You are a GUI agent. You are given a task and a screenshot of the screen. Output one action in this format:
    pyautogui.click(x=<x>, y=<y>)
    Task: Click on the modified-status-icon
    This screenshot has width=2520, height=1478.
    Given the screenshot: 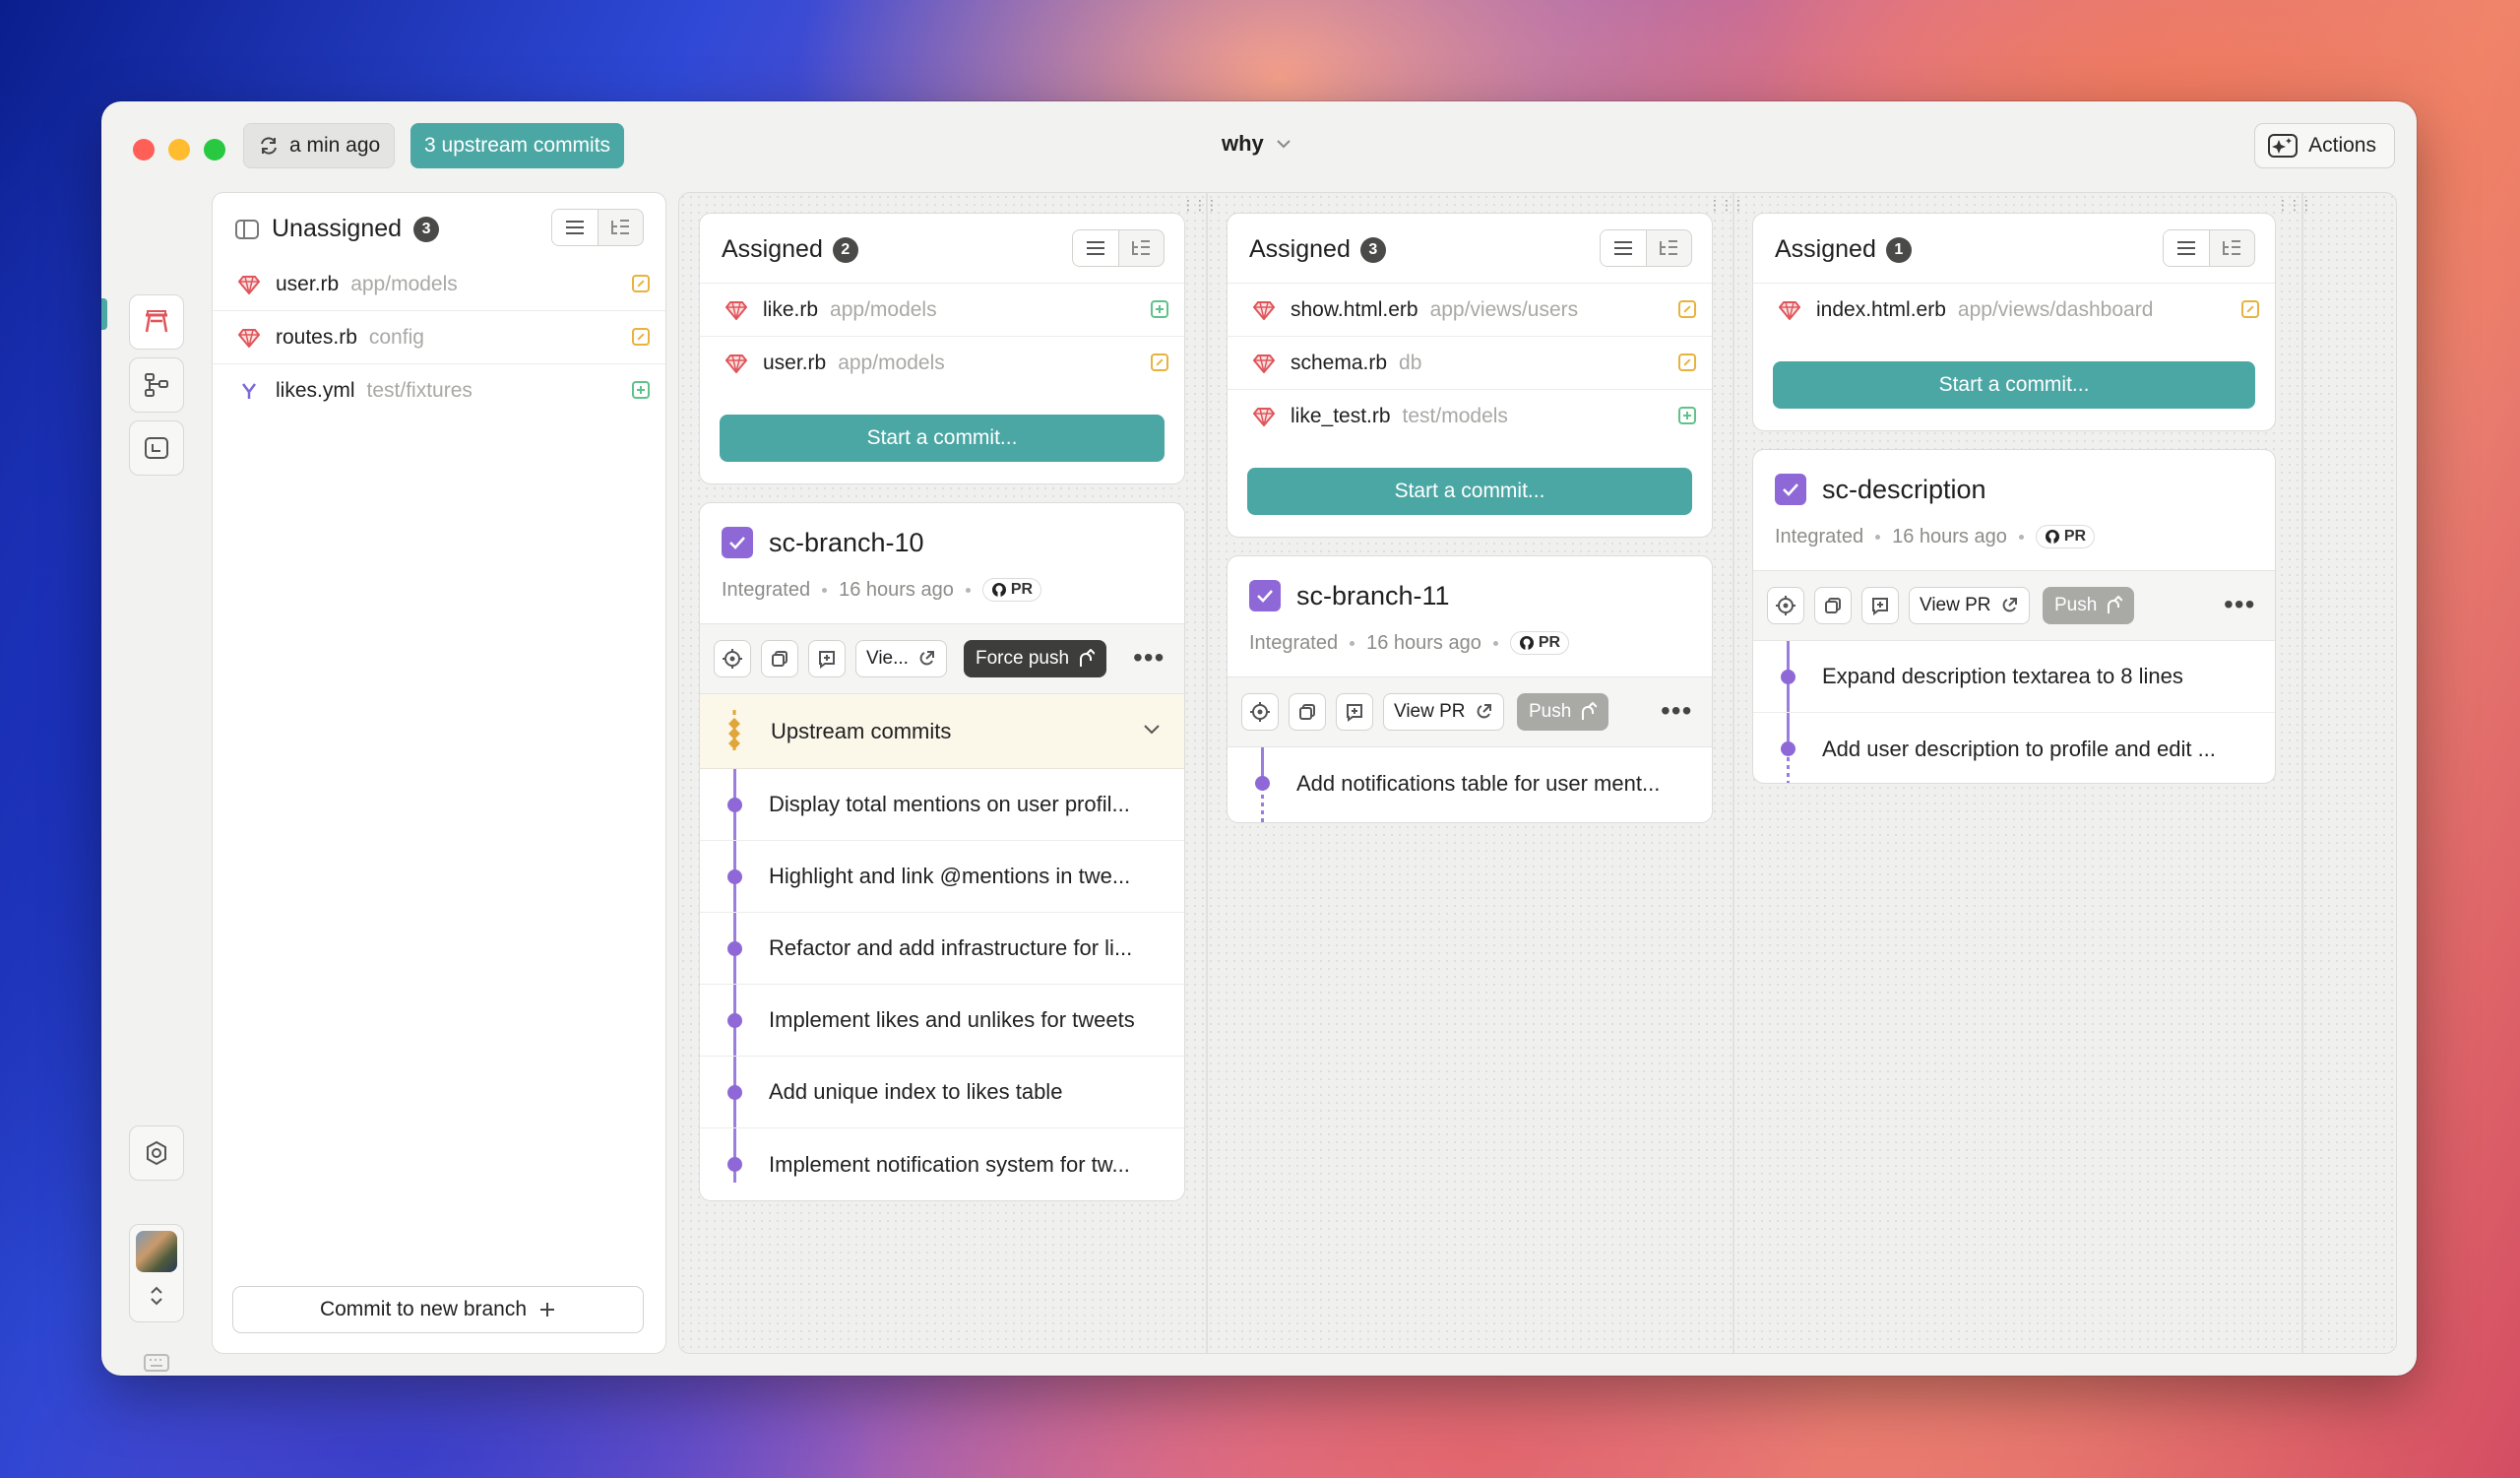 What is the action you would take?
    pyautogui.click(x=641, y=337)
    